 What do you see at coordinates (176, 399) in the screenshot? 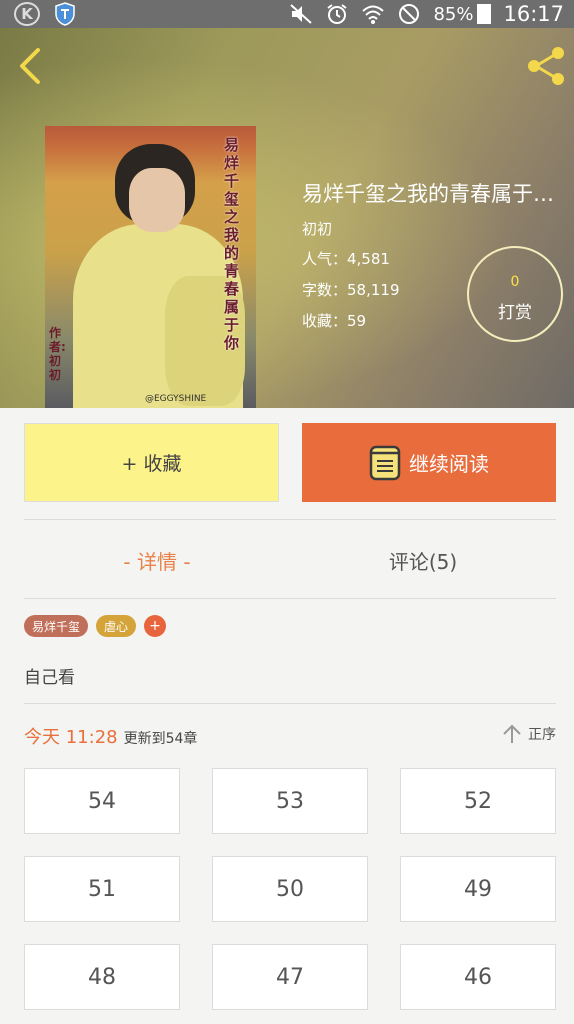
I see `cover-watermark: @EGGYSHINE` at bounding box center [176, 399].